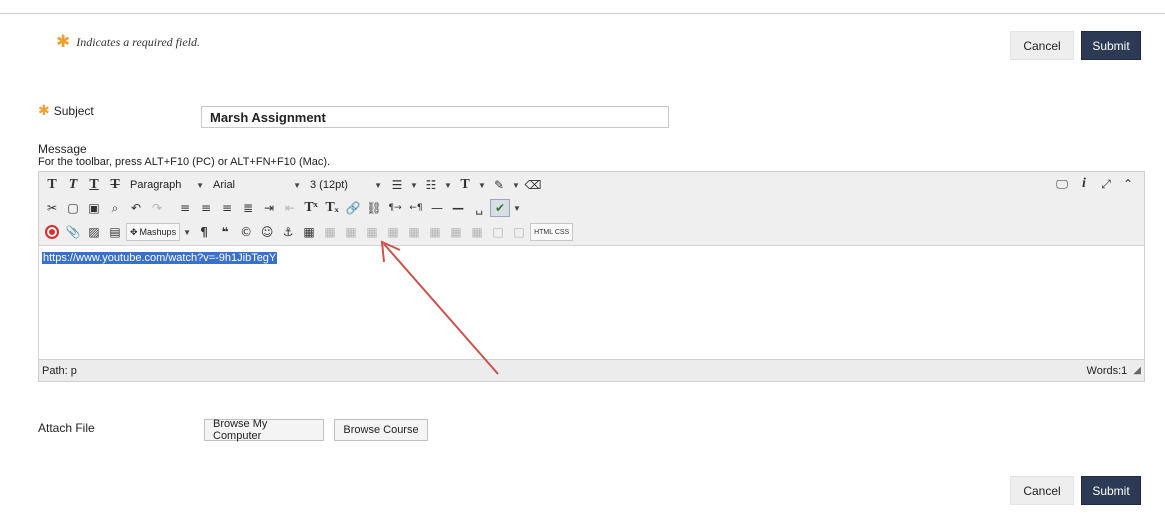 This screenshot has width=1165, height=516. Describe the element at coordinates (136, 208) in the screenshot. I see `undo-icon: ↶` at that location.